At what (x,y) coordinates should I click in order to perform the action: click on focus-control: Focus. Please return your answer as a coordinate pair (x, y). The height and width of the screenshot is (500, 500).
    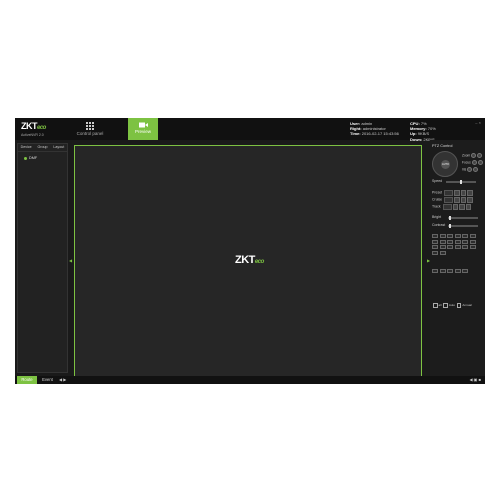
    Looking at the image, I should click on (472, 162).